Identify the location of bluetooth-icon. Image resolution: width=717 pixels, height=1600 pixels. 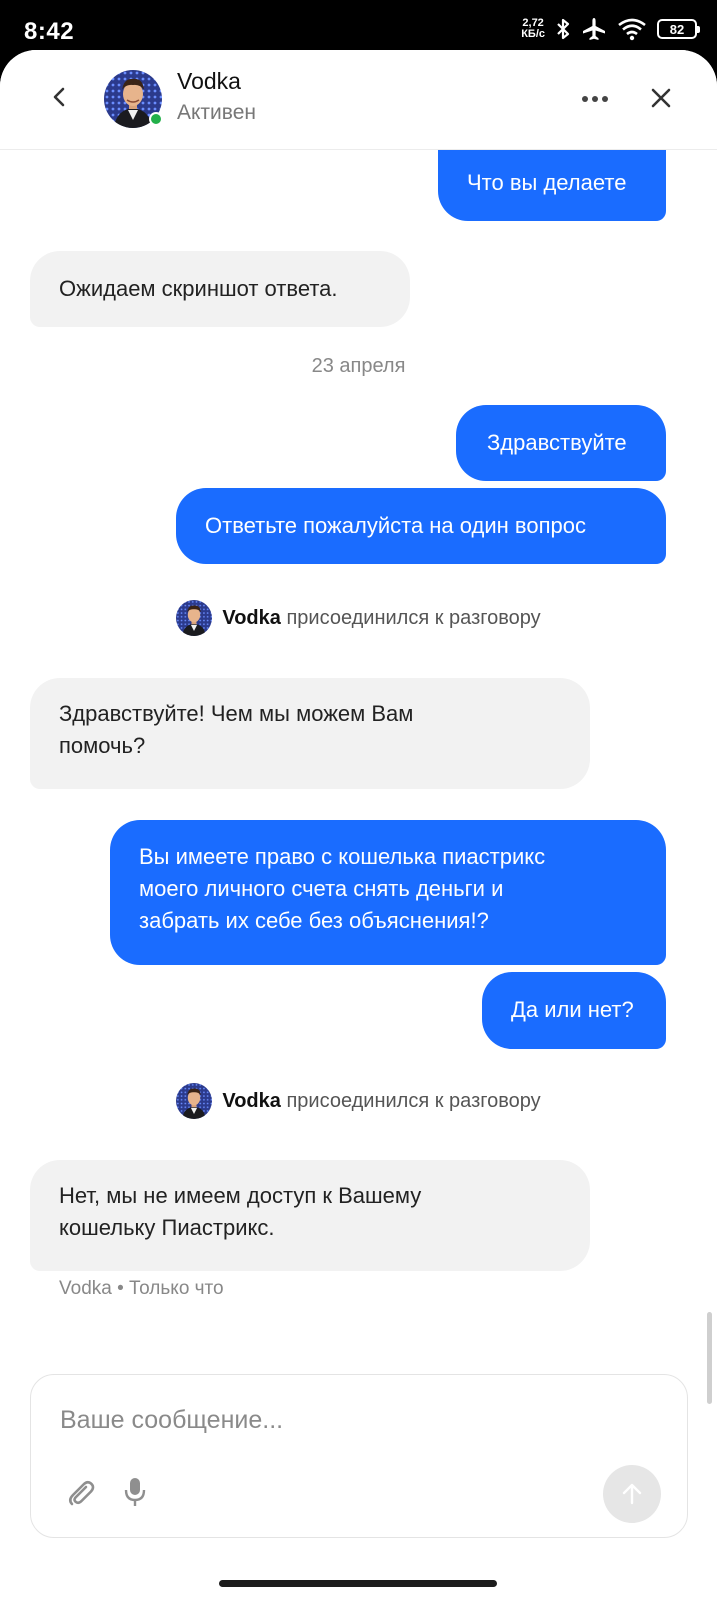
(563, 29).